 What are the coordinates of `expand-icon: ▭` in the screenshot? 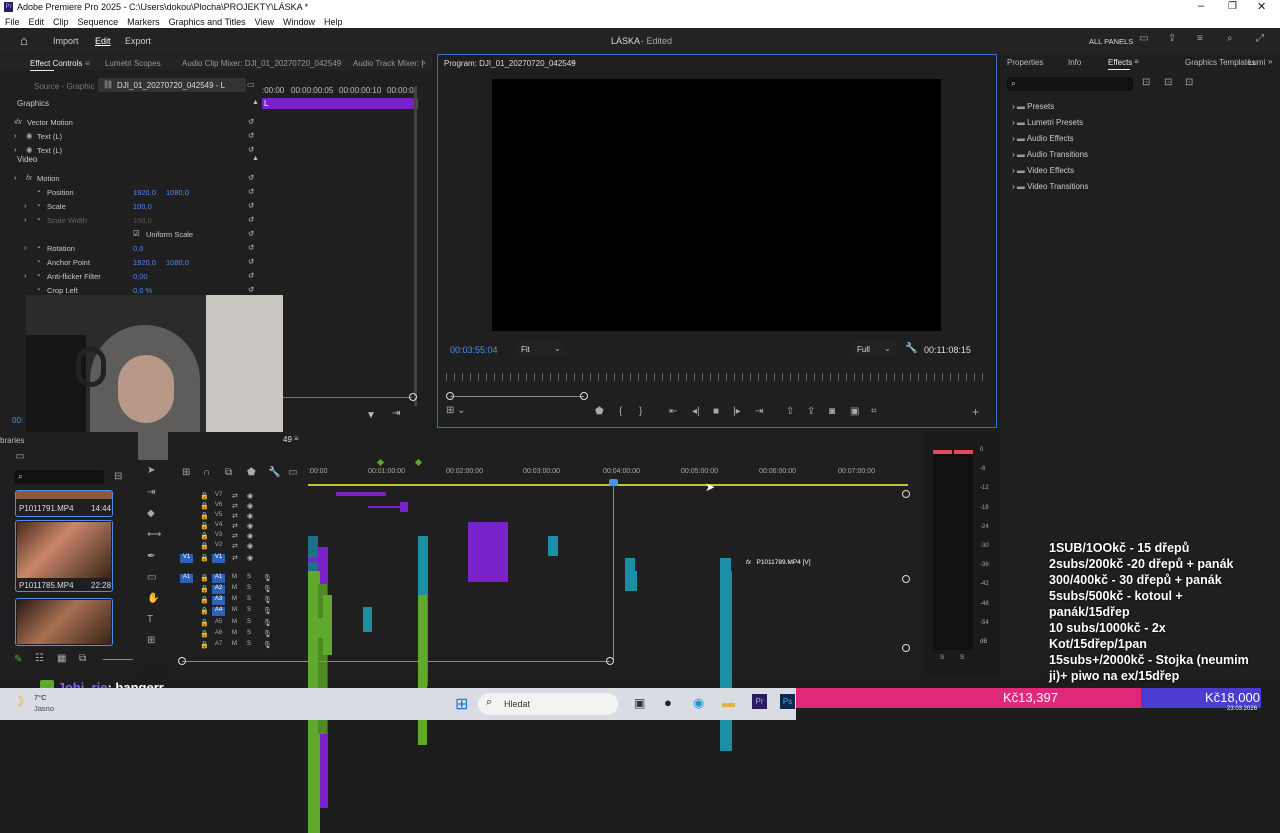 It's located at (251, 84).